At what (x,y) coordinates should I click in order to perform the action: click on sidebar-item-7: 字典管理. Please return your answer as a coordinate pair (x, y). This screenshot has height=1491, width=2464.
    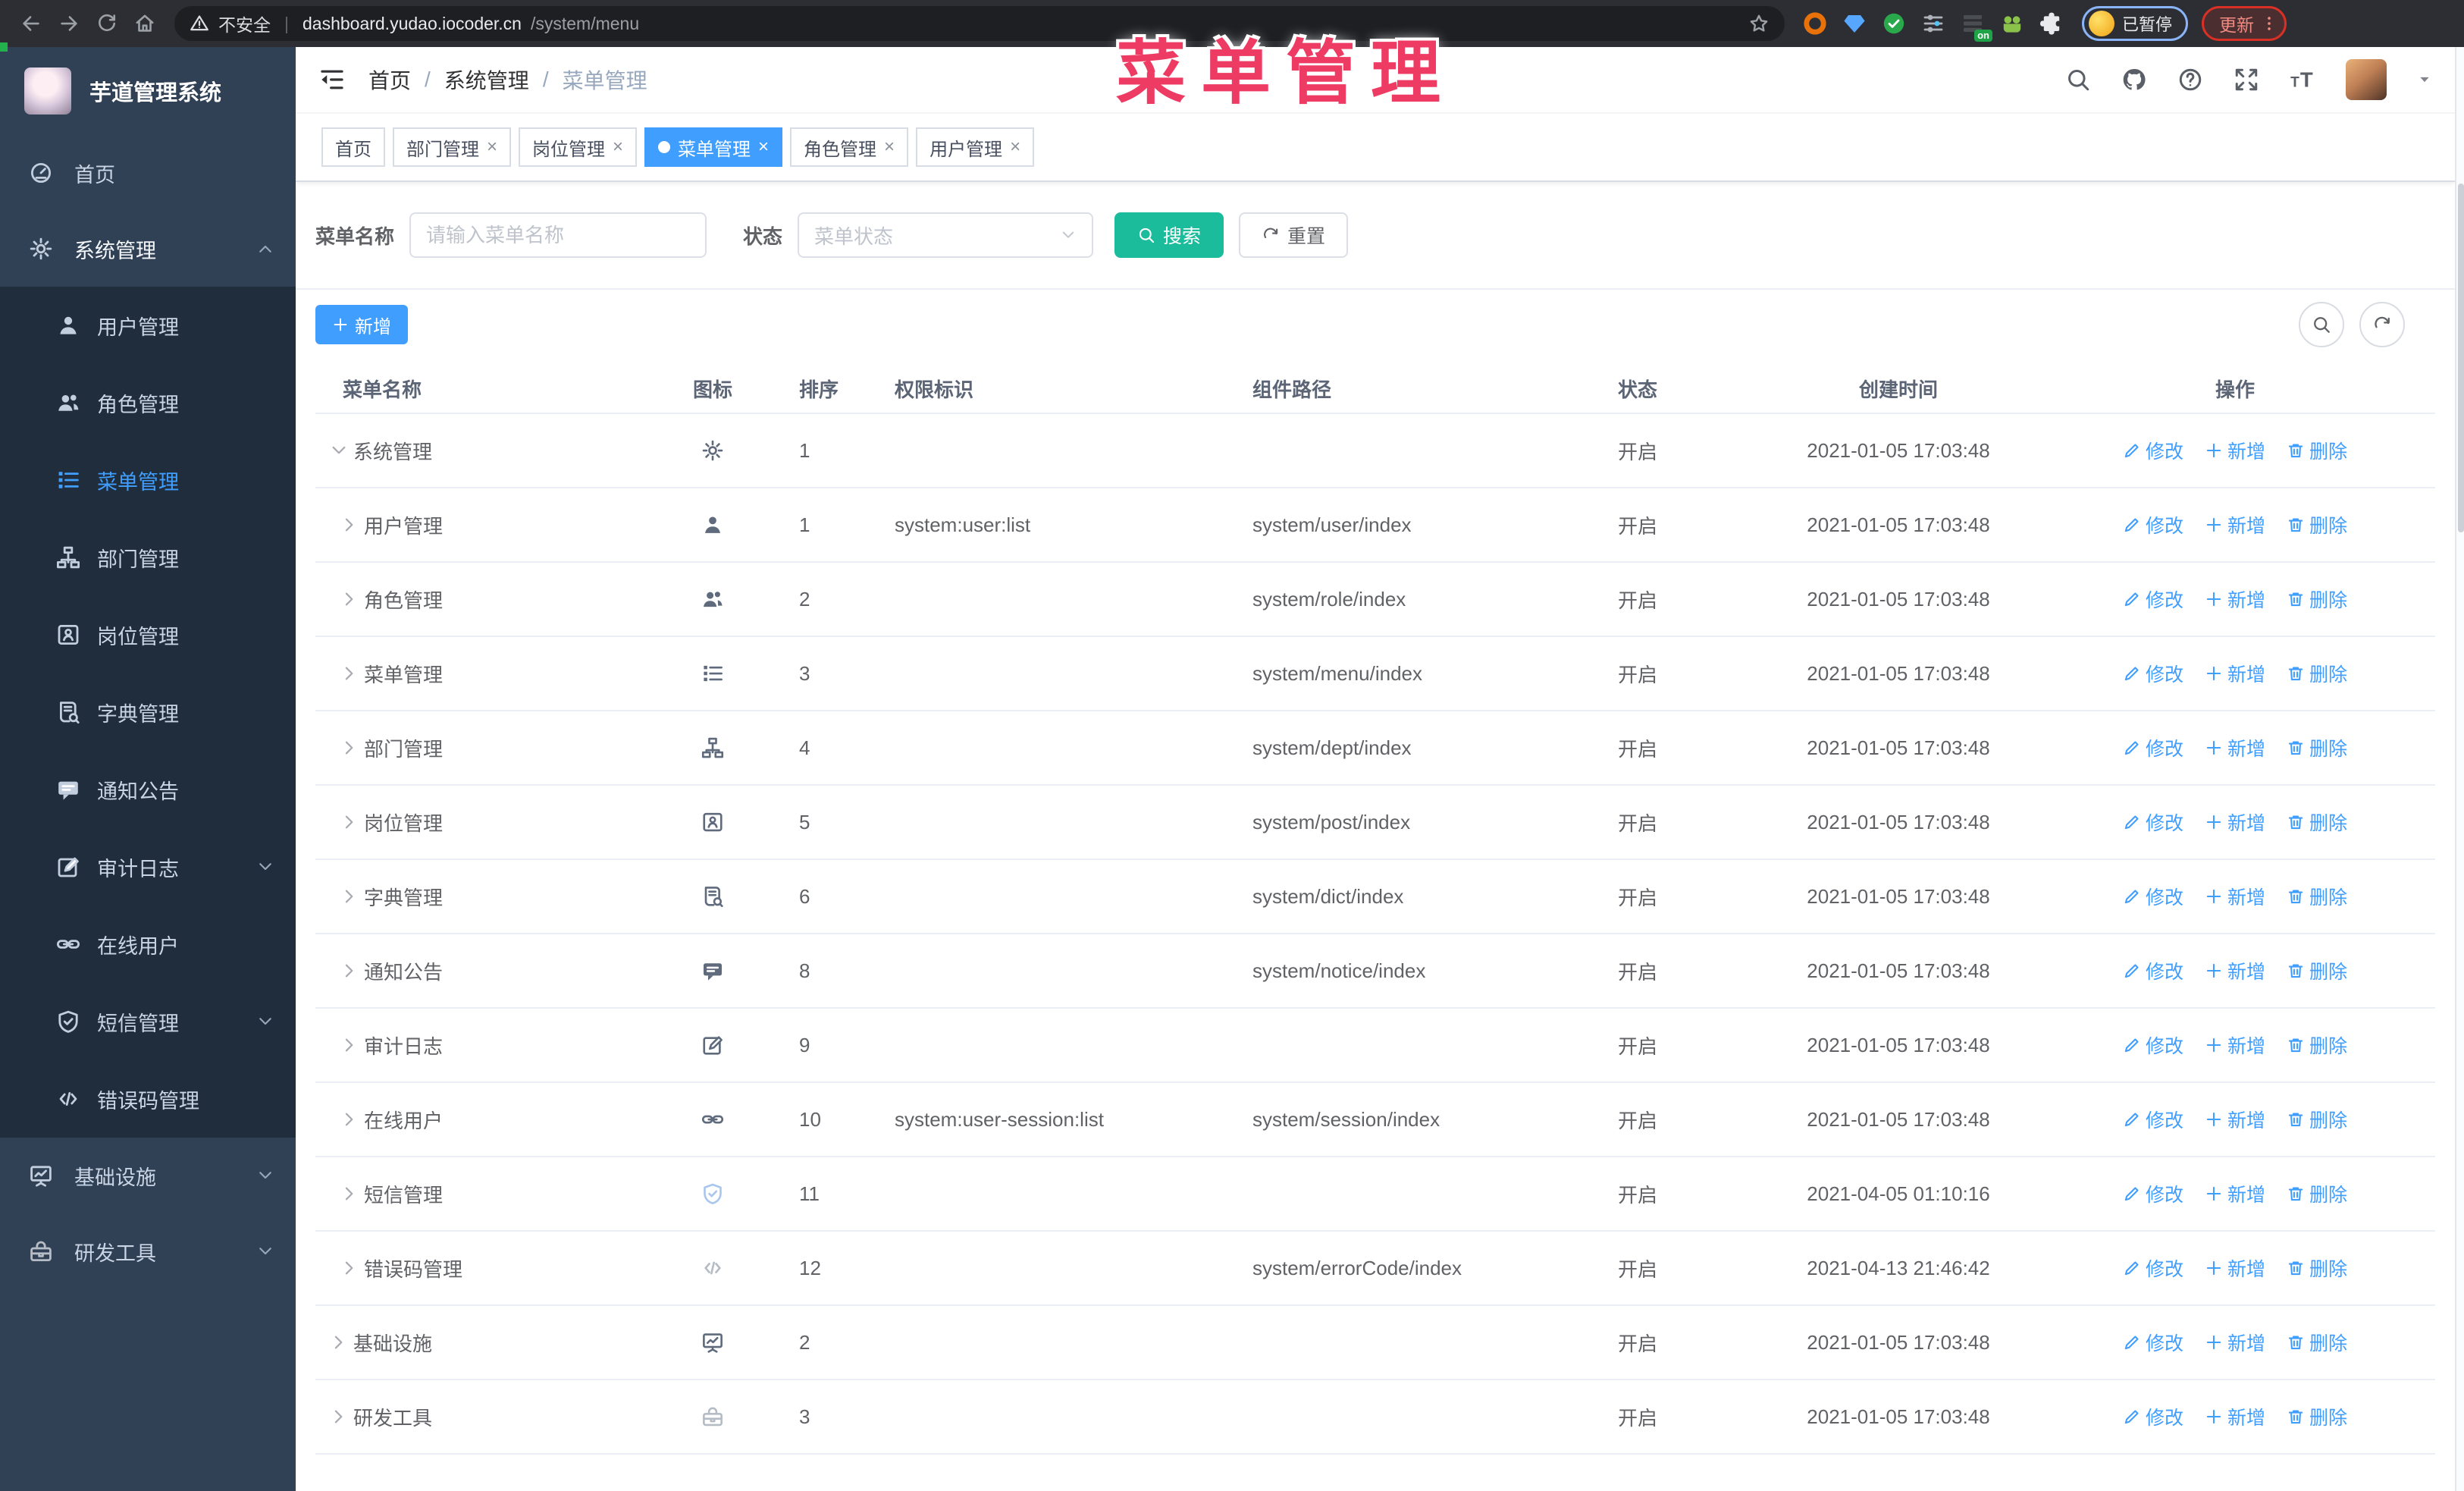
    Looking at the image, I should click on (148, 712).